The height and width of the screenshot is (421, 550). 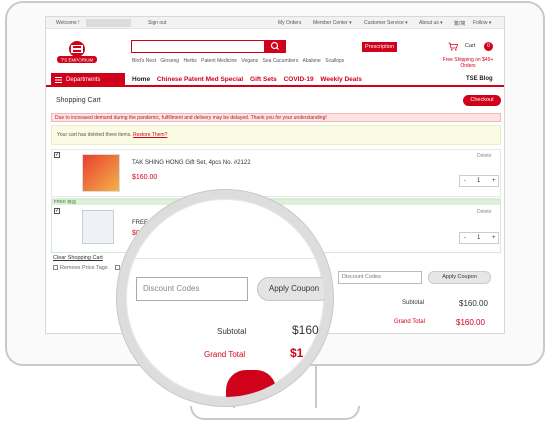 What do you see at coordinates (281, 61) in the screenshot?
I see `quicklink-sea-cucumbers: Sea Cucumbers` at bounding box center [281, 61].